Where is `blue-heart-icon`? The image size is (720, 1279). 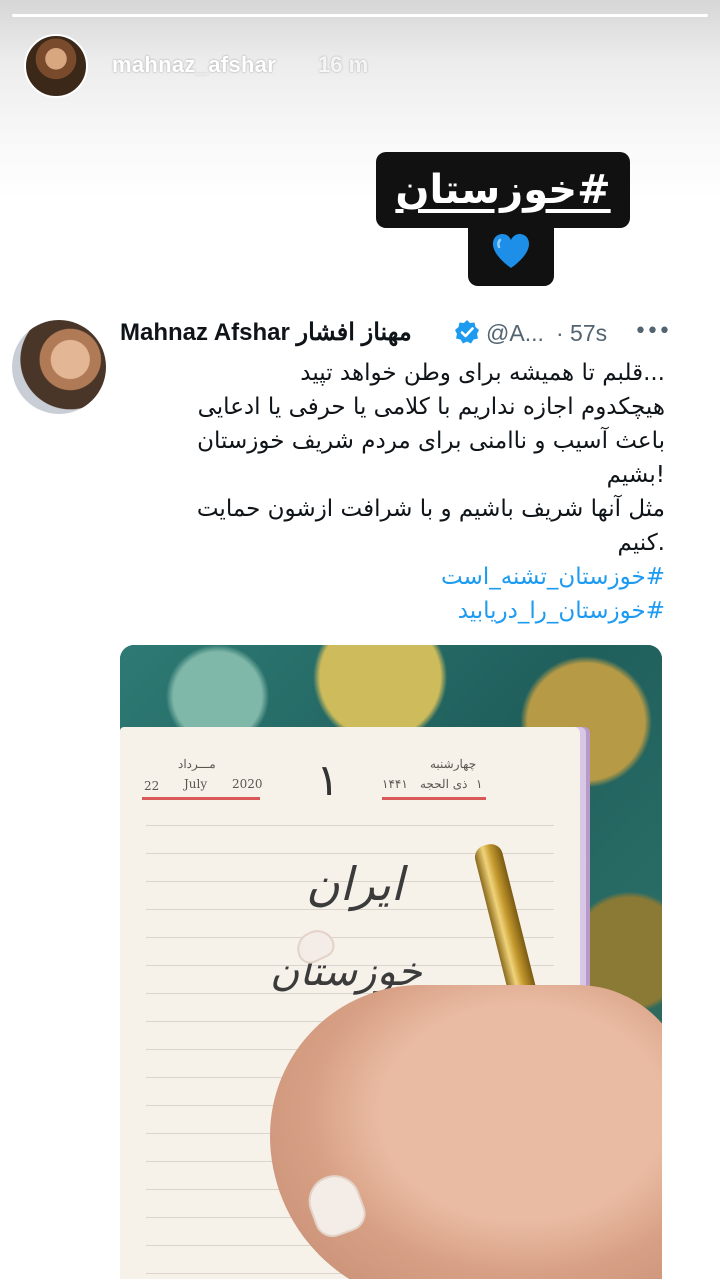 blue-heart-icon is located at coordinates (511, 251).